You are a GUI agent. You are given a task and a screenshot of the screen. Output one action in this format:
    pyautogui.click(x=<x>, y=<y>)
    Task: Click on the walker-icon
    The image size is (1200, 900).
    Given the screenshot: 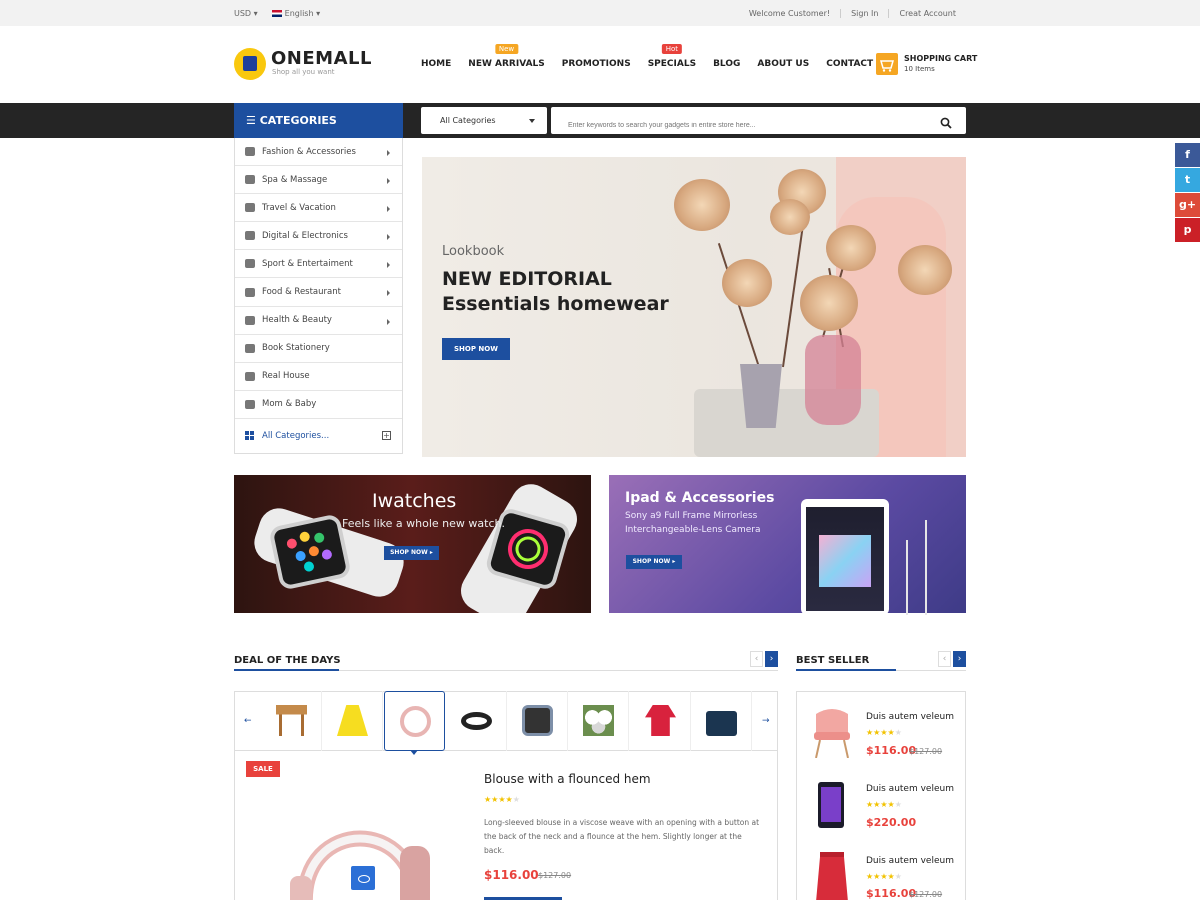 What is the action you would take?
    pyautogui.click(x=250, y=208)
    